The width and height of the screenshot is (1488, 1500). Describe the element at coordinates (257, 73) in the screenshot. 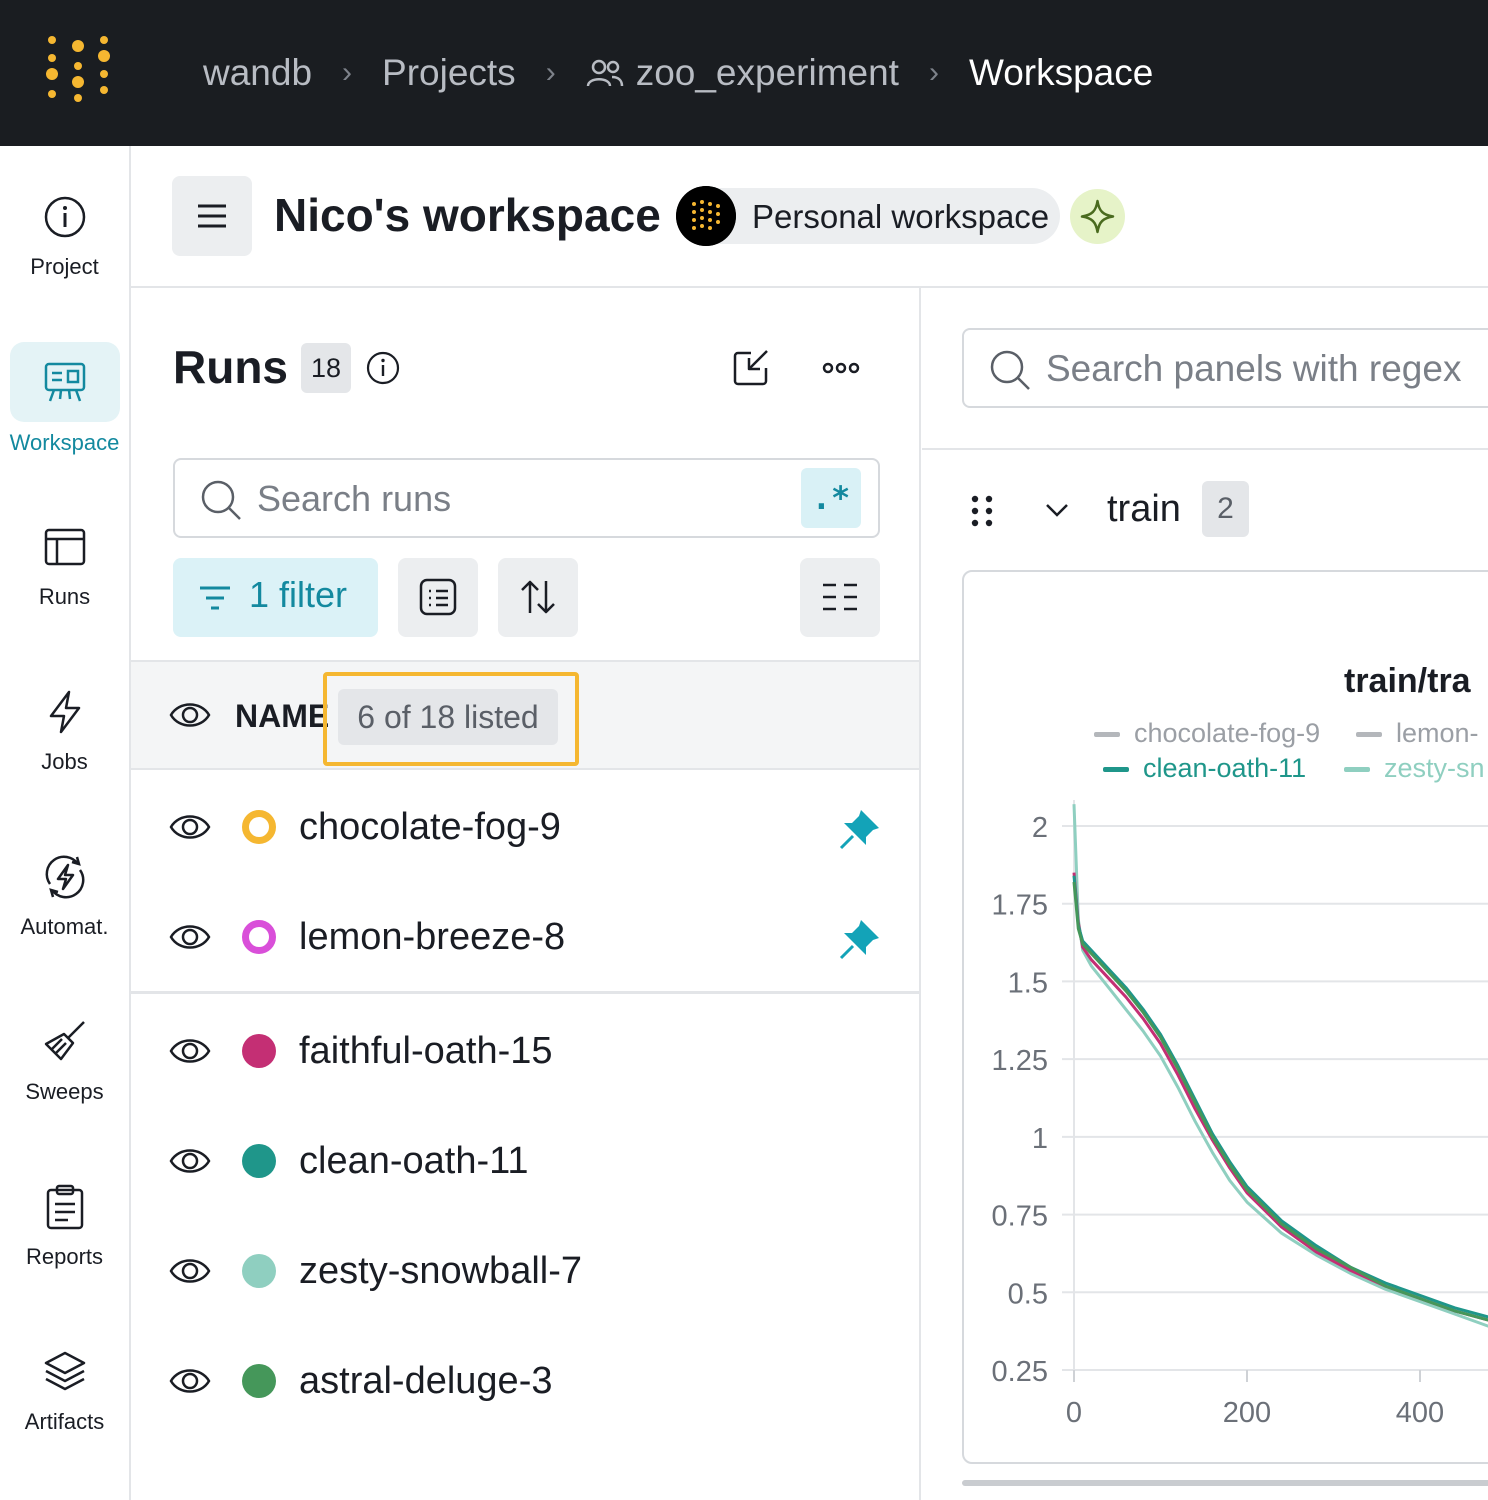

I see `breadcrumb-wandb: wandb` at that location.